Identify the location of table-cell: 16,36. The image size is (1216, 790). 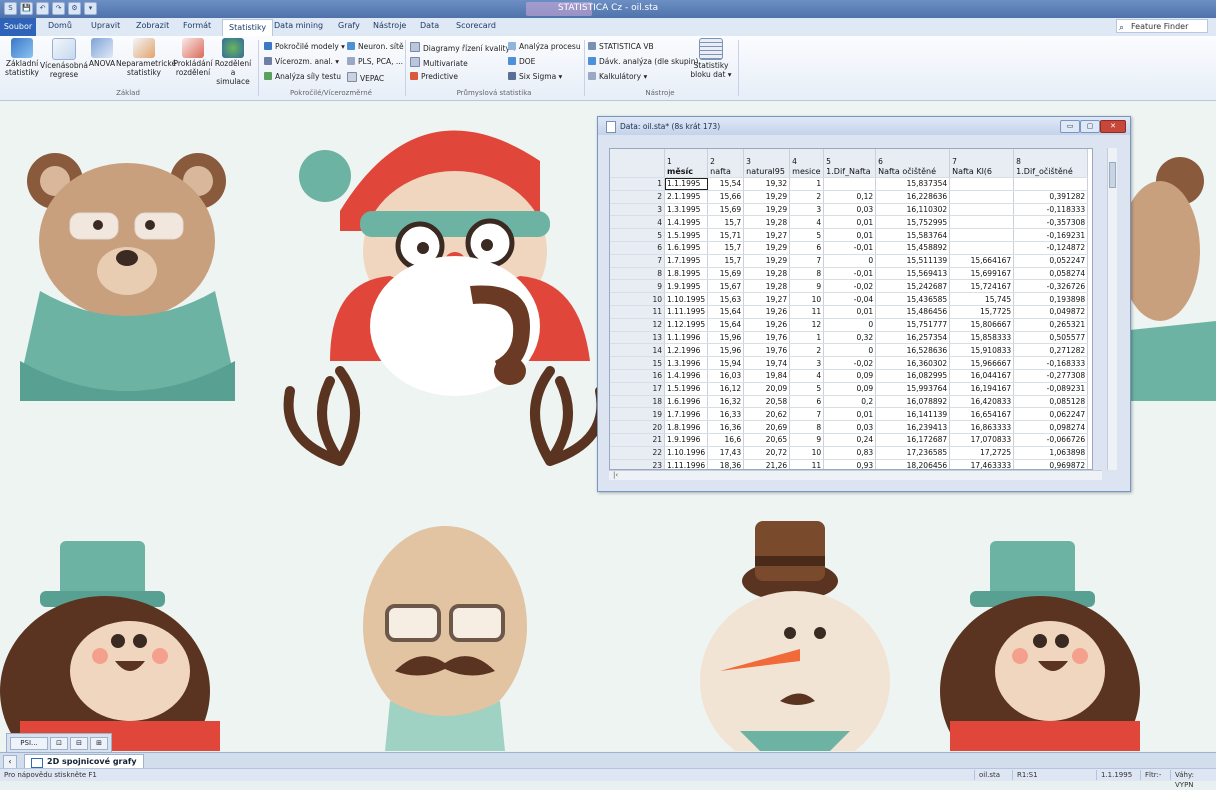
(726, 427).